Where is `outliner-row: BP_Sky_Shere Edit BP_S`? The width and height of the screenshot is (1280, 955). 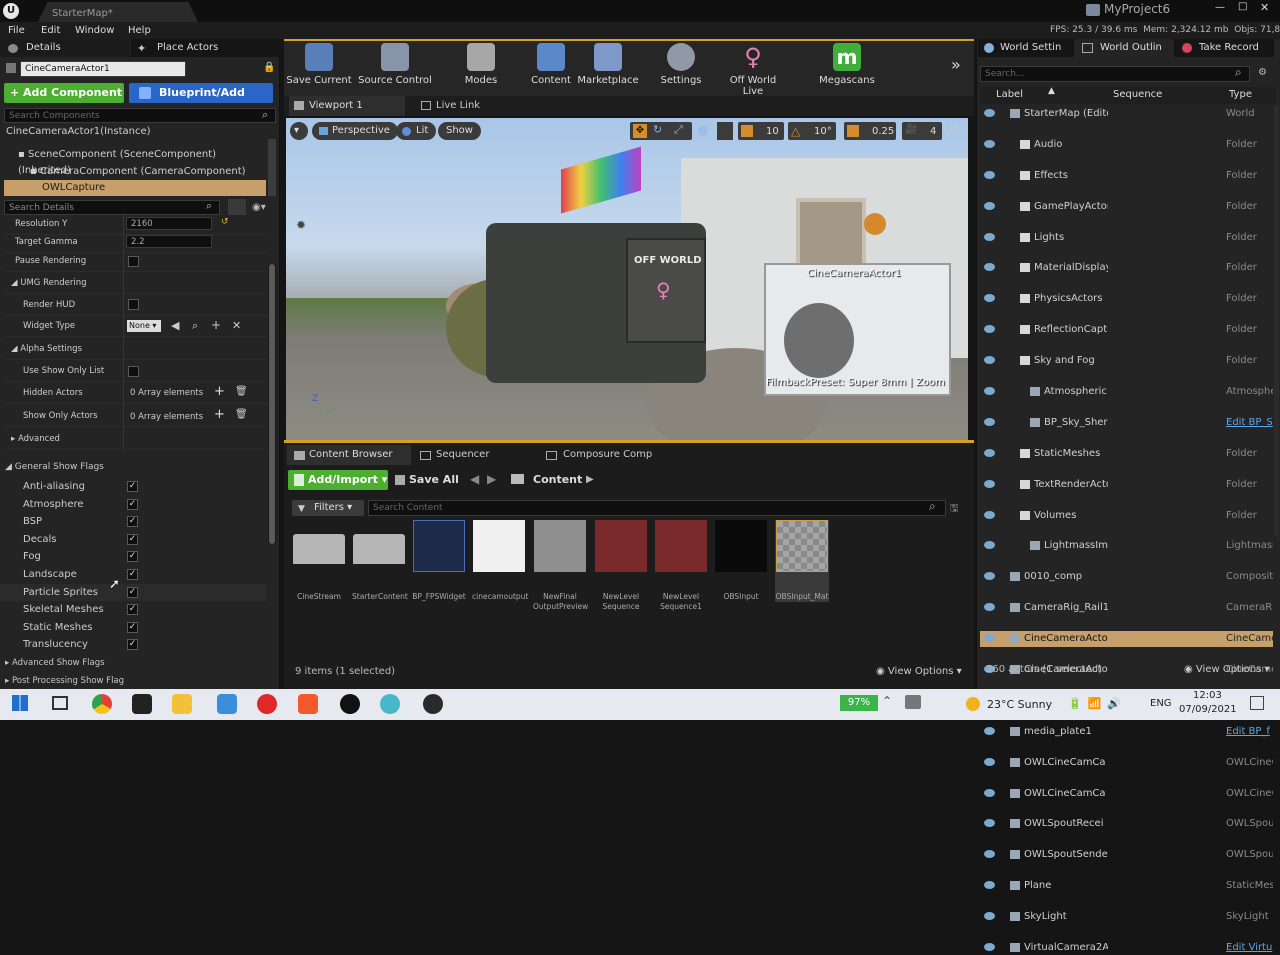 outliner-row: BP_Sky_Shere Edit BP_S is located at coordinates (1126, 422).